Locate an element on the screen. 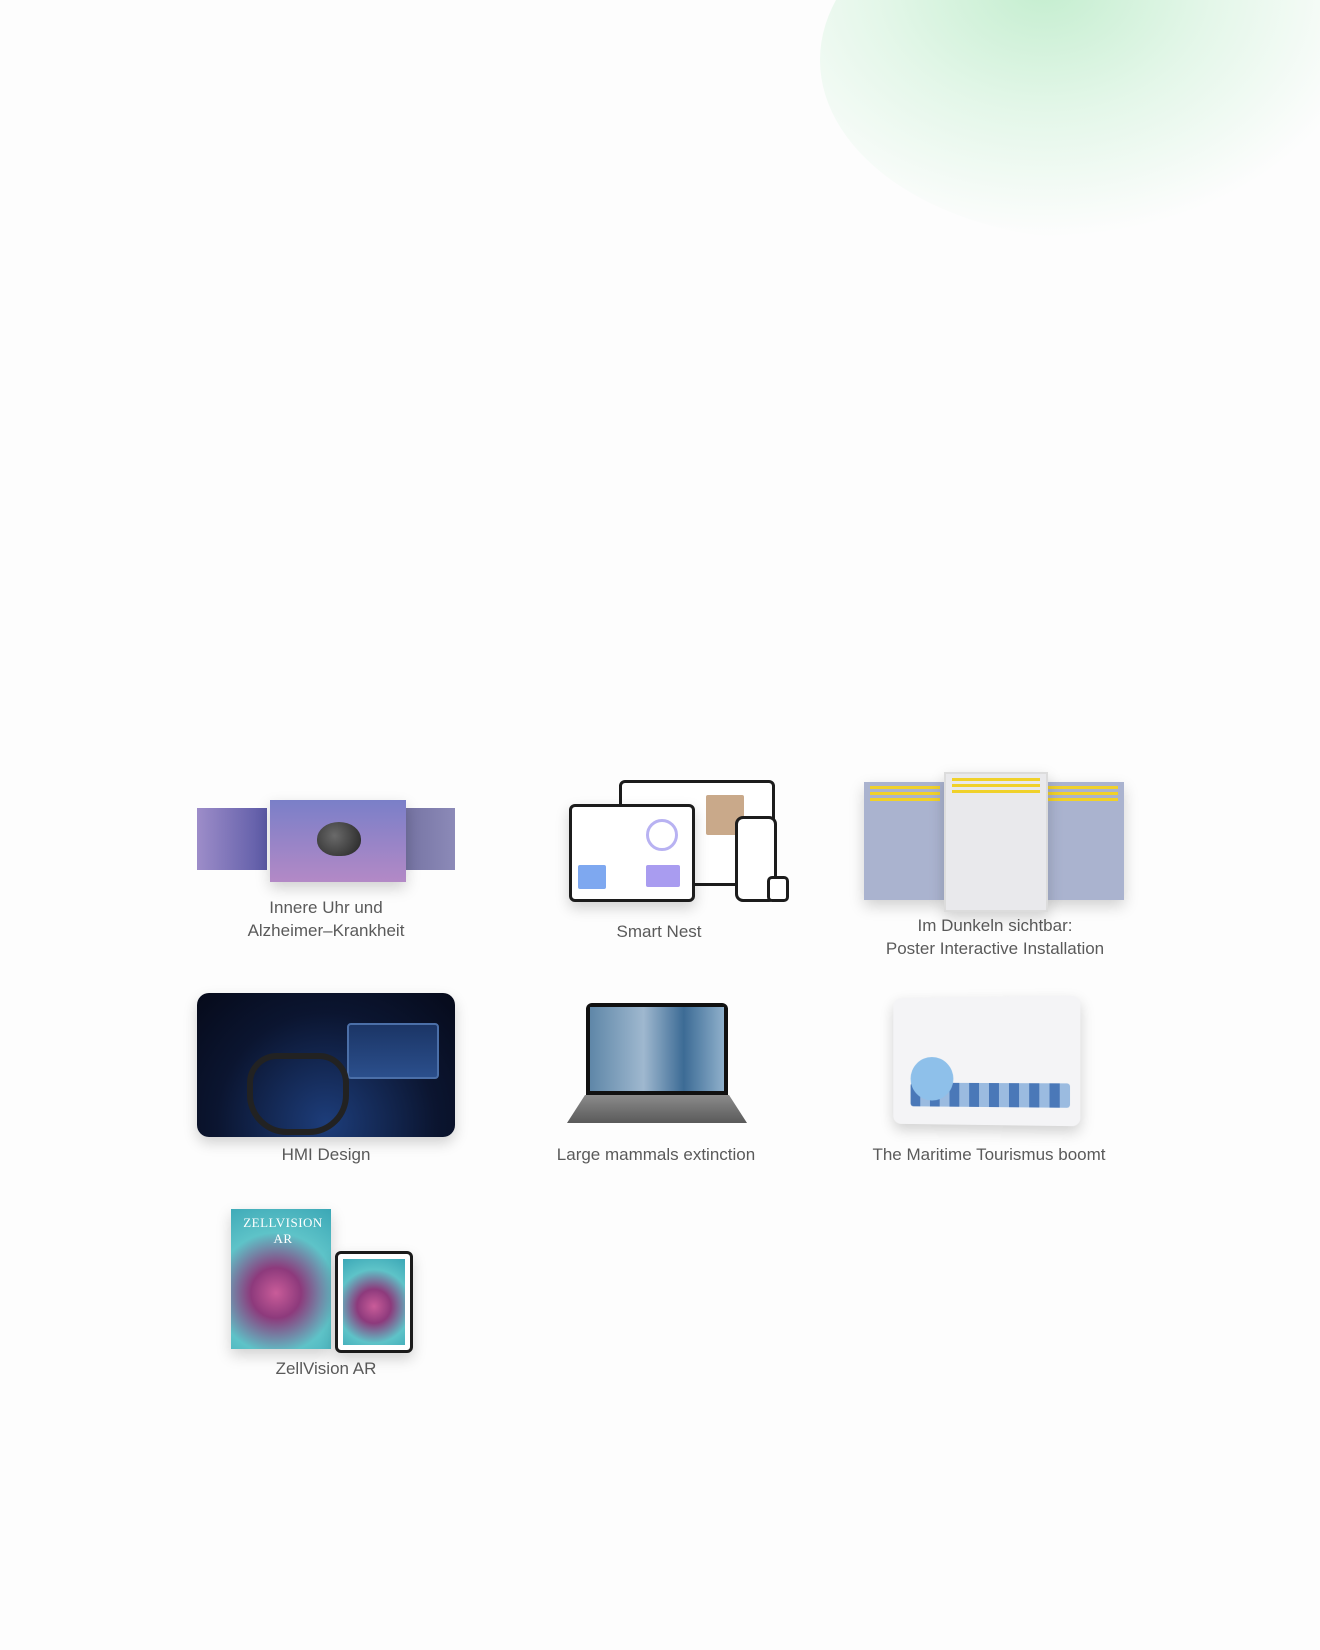 This screenshot has width=1320, height=1650. zellvision-tablet is located at coordinates (374, 1302).